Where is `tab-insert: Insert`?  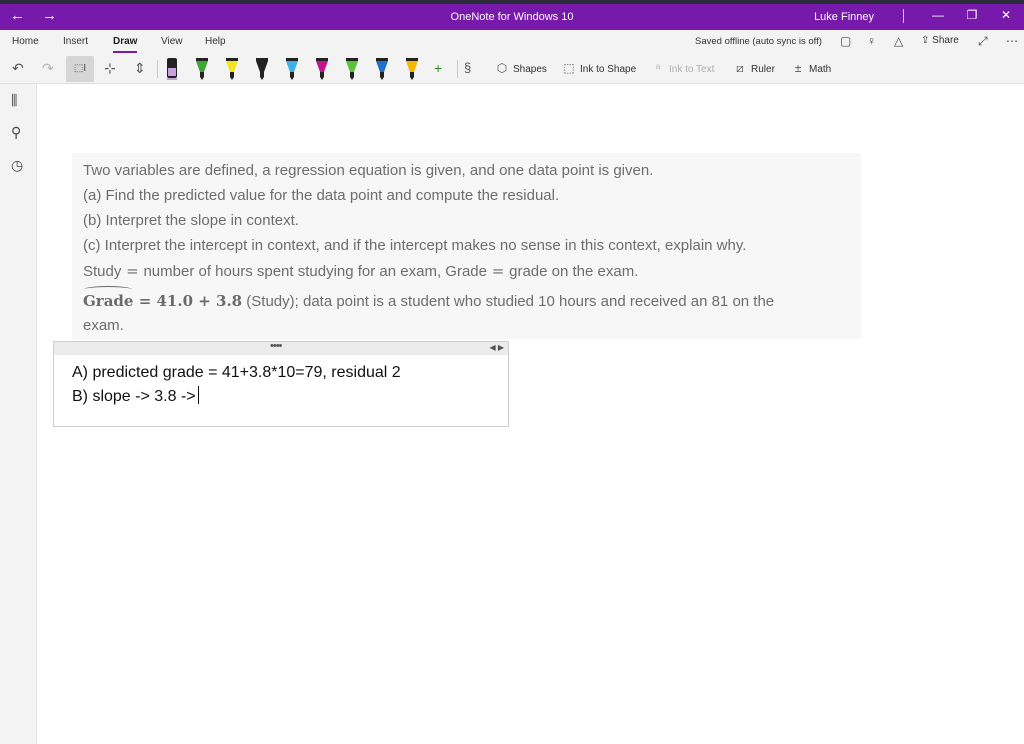 tab-insert: Insert is located at coordinates (75, 42).